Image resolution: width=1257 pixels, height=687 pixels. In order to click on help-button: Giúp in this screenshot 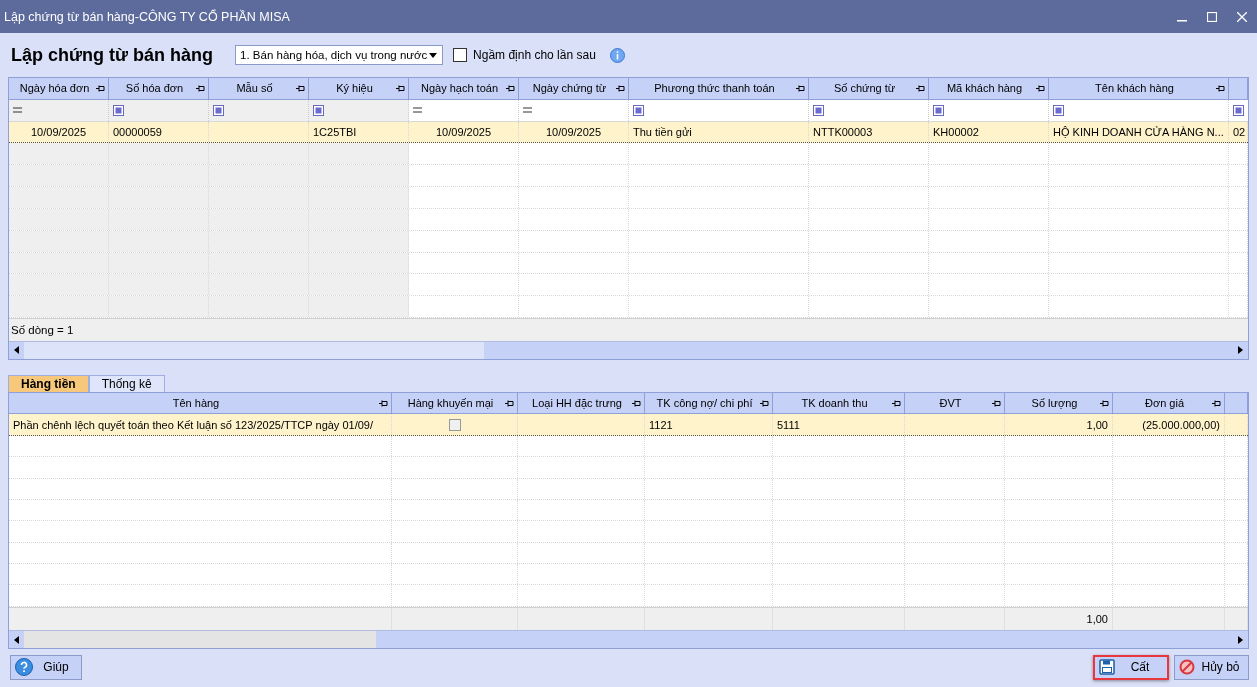, I will do `click(46, 667)`.